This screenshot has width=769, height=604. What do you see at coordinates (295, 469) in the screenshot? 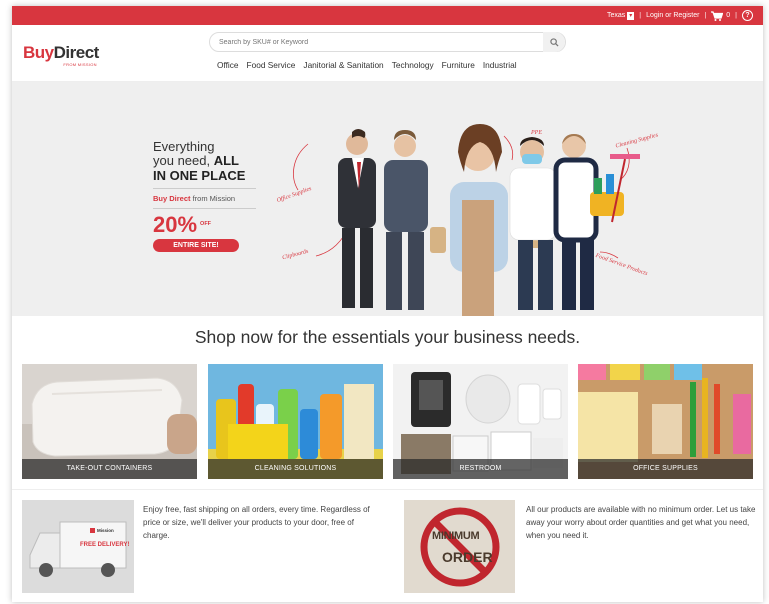
I see `category-label: CLEANING SOLUTIONS` at bounding box center [295, 469].